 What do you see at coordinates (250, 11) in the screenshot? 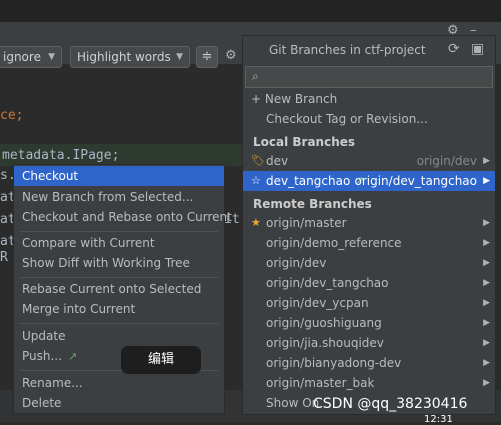
I see `window-top-strip` at bounding box center [250, 11].